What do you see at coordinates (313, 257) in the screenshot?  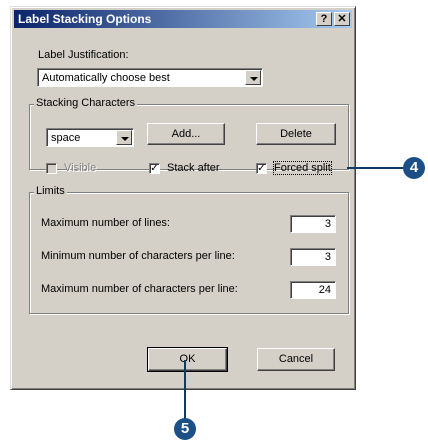 I see `min-chars-input: 3` at bounding box center [313, 257].